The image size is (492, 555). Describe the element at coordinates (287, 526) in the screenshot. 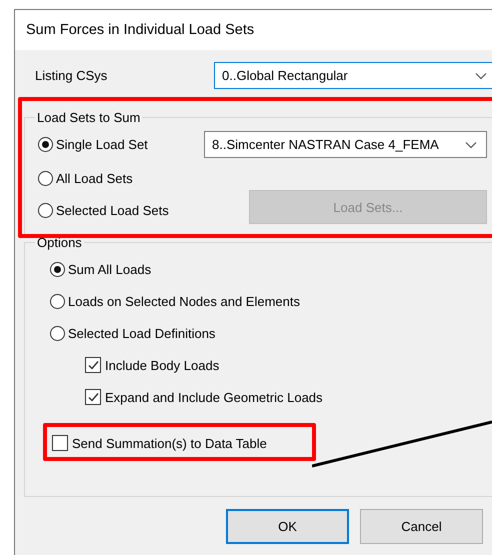

I see `dialog-button: OK` at that location.